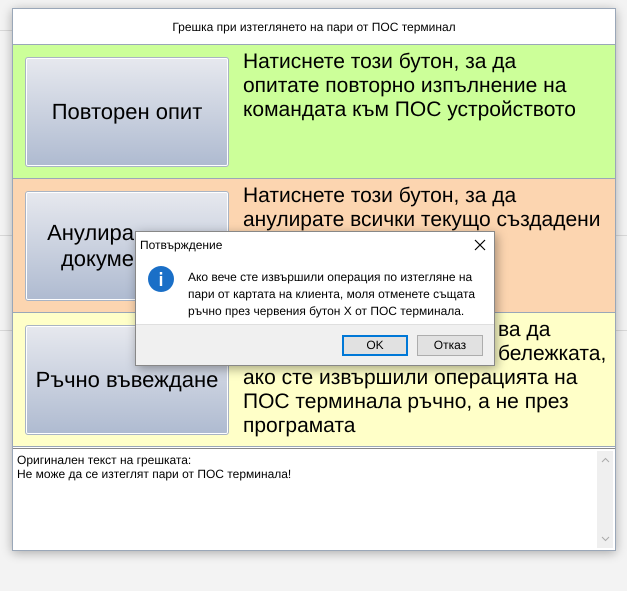 The width and height of the screenshot is (627, 591). What do you see at coordinates (406, 402) in the screenshot?
I see `option-description: ПОС терминала ръчно, а не през` at bounding box center [406, 402].